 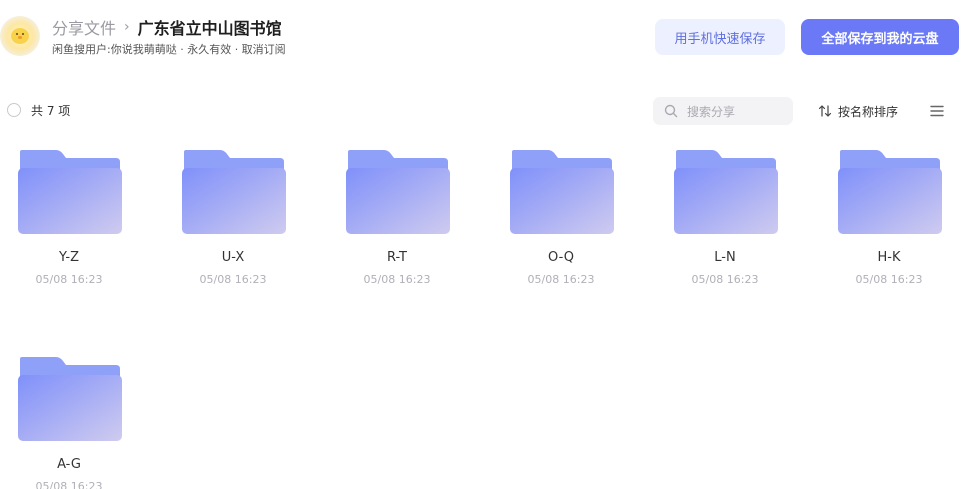 I want to click on select-all-checkbox, so click(x=14, y=110).